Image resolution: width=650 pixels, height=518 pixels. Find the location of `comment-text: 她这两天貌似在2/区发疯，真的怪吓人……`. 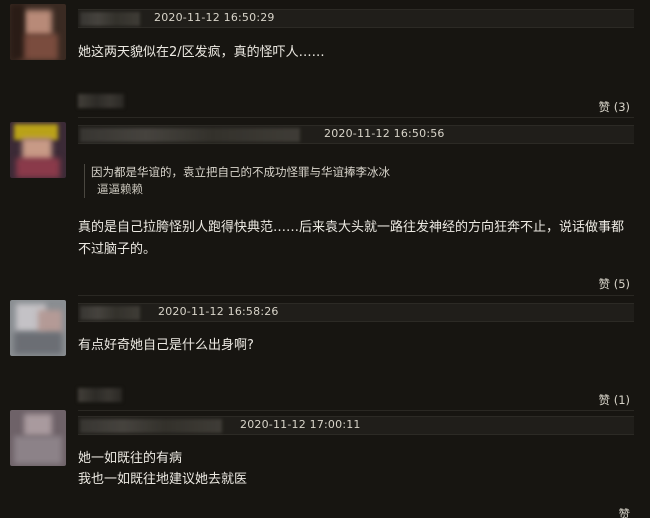

comment-text: 她这两天貌似在2/区发疯，真的怪吓人…… is located at coordinates (201, 52).